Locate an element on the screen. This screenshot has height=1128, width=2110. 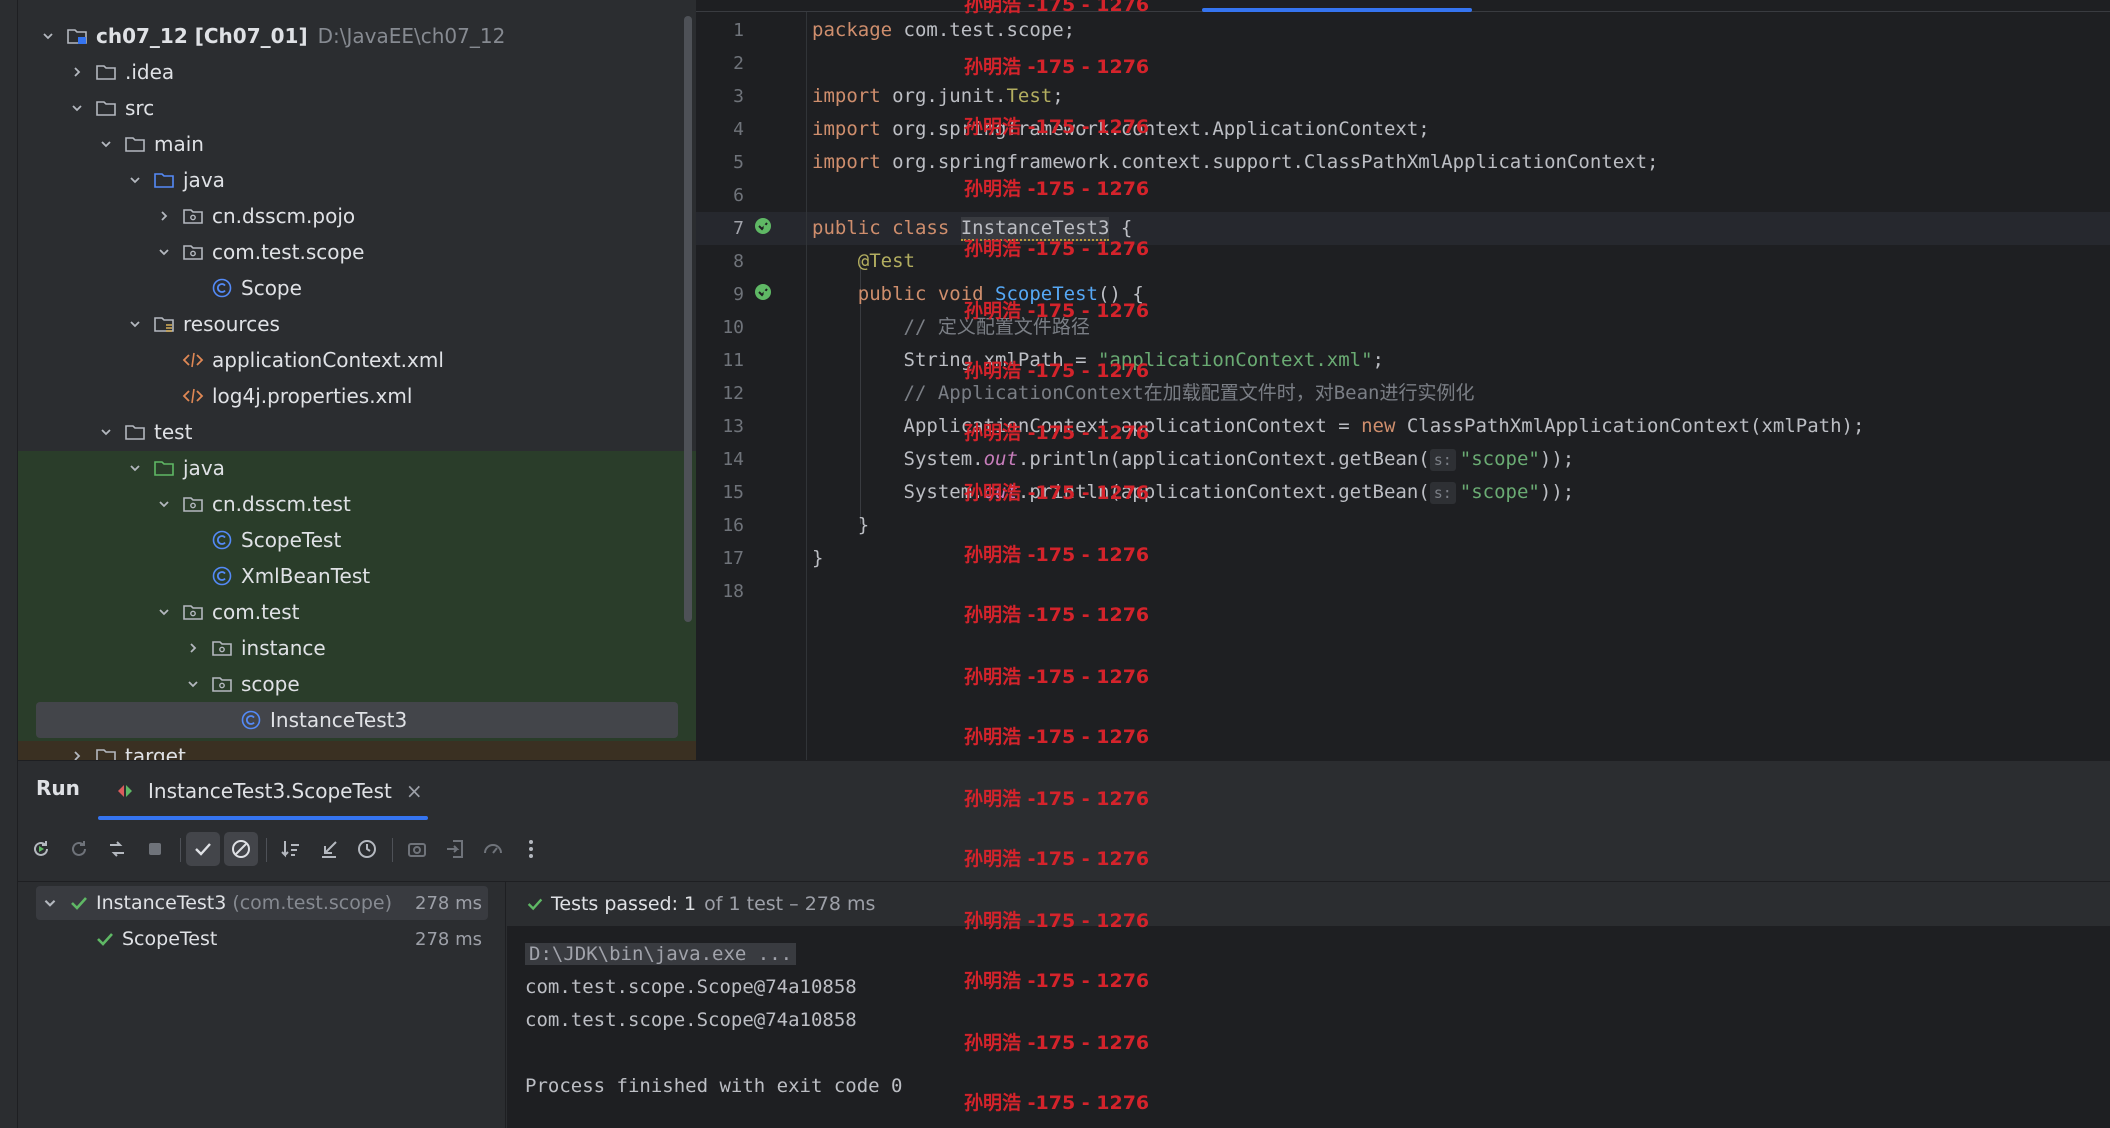
tree-item: resources is located at coordinates (203, 324).